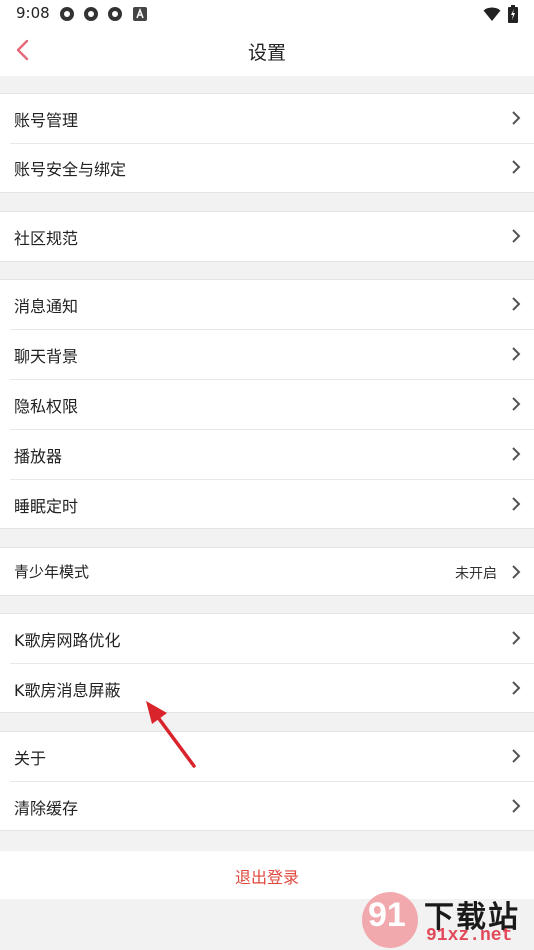 The height and width of the screenshot is (950, 534). I want to click on settings-item-label: 睡眠定时, so click(46, 506).